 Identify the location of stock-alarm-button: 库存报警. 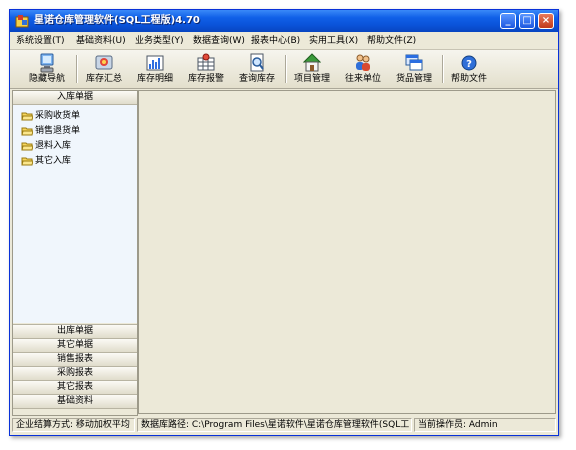
(206, 69).